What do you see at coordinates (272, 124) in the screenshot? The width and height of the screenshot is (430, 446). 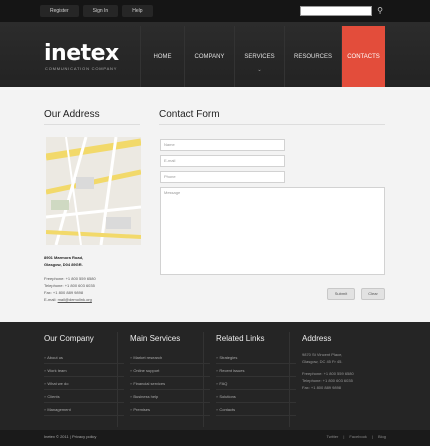 I see `form-divider` at bounding box center [272, 124].